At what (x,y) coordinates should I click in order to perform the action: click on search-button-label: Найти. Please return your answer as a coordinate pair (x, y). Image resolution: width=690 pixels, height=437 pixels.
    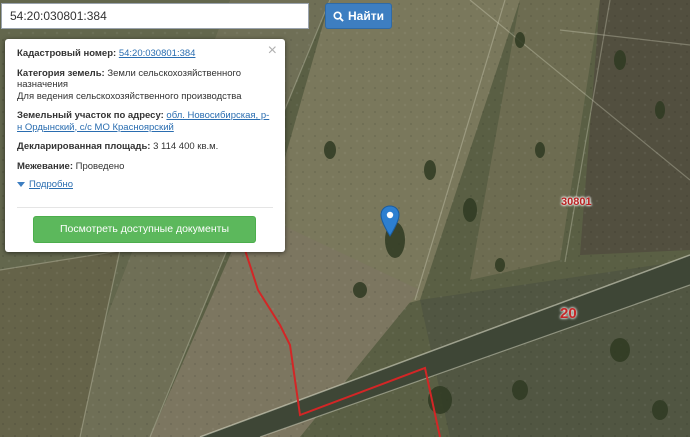
    Looking at the image, I should click on (366, 16).